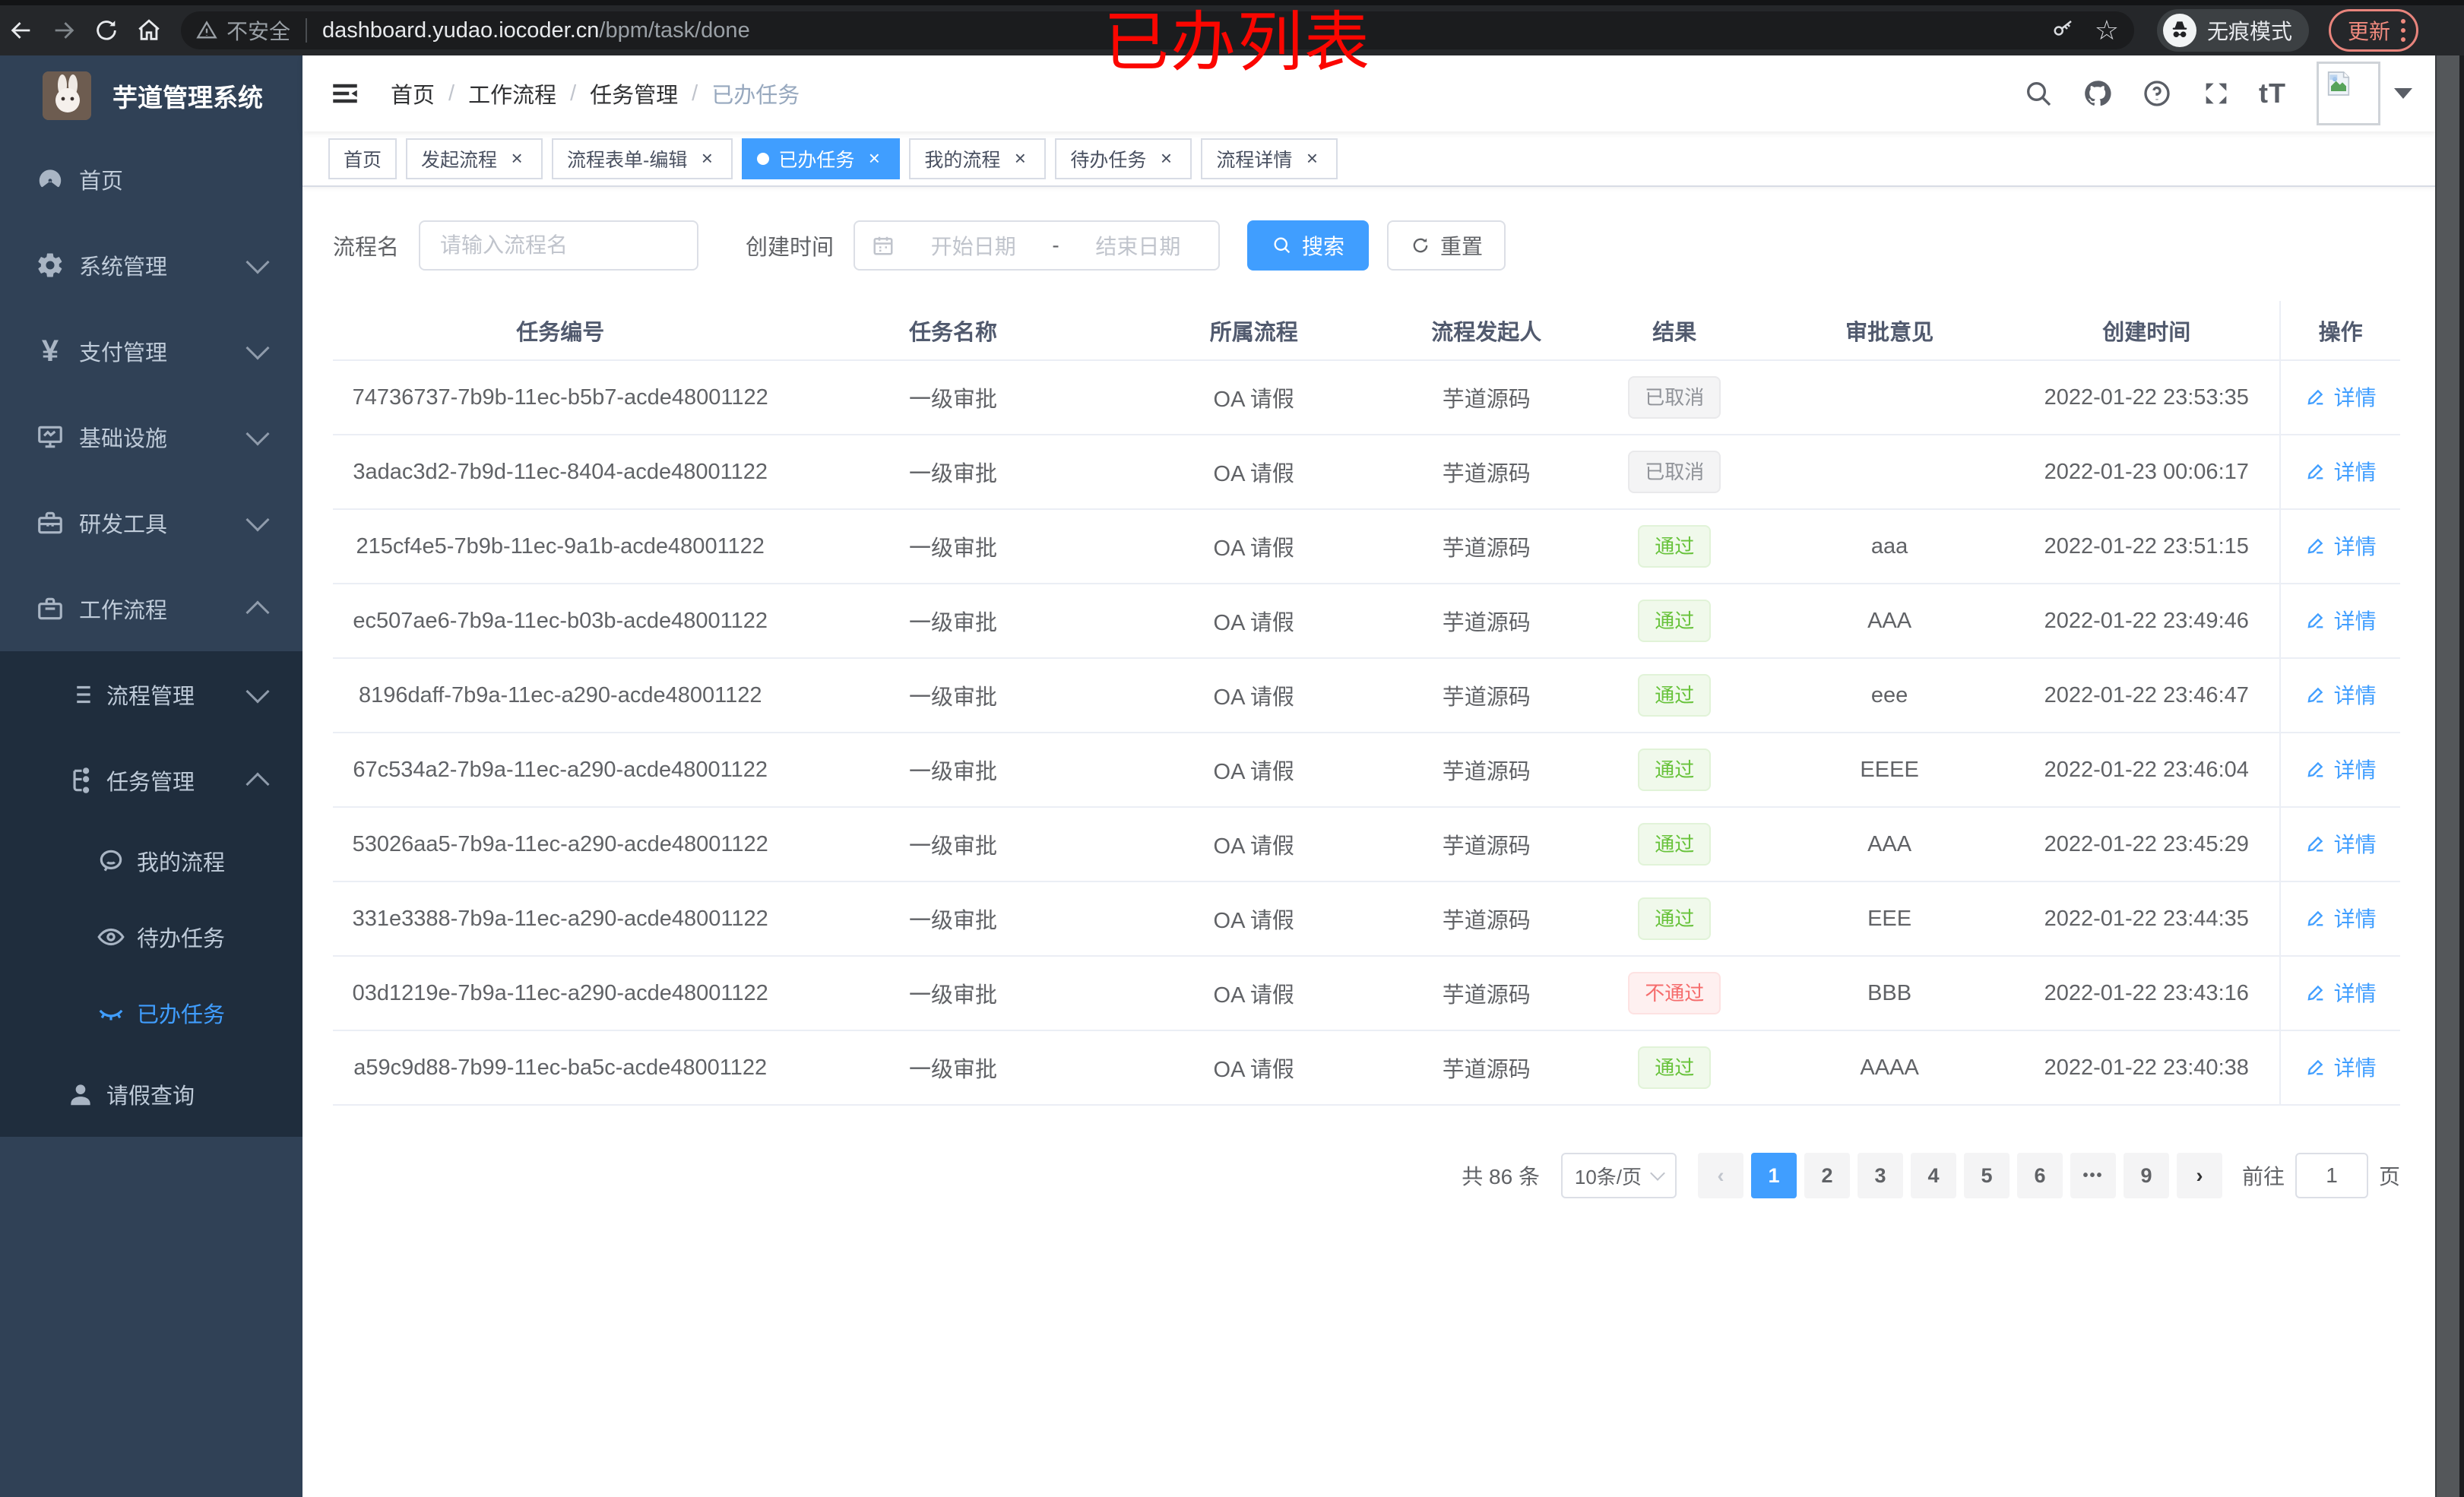 The width and height of the screenshot is (2464, 1497). I want to click on avatar, so click(2348, 93).